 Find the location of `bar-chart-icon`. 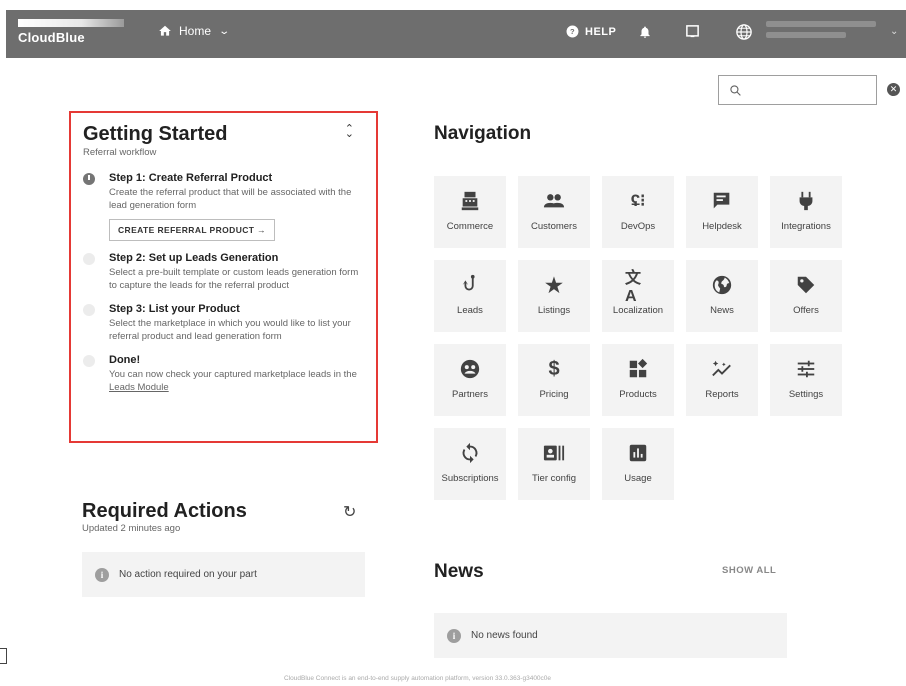

bar-chart-icon is located at coordinates (638, 453).